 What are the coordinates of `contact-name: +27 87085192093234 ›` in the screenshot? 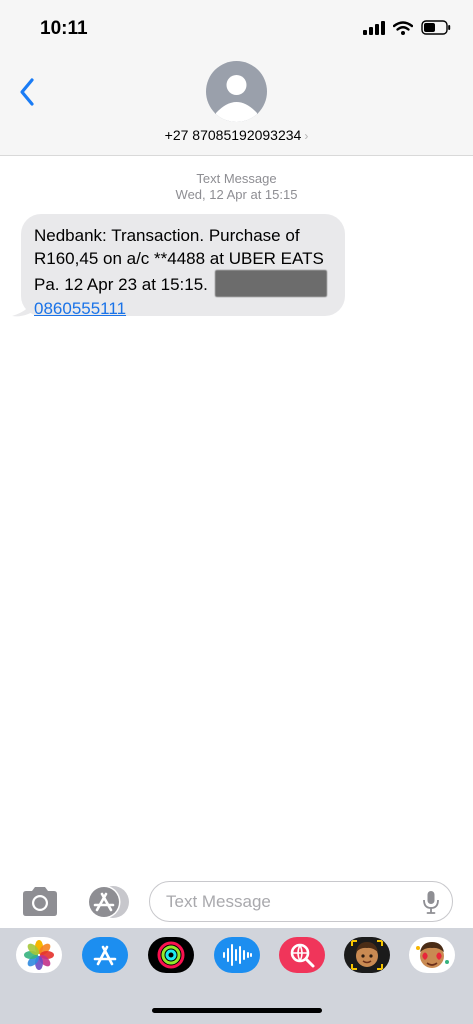 It's located at (236, 135).